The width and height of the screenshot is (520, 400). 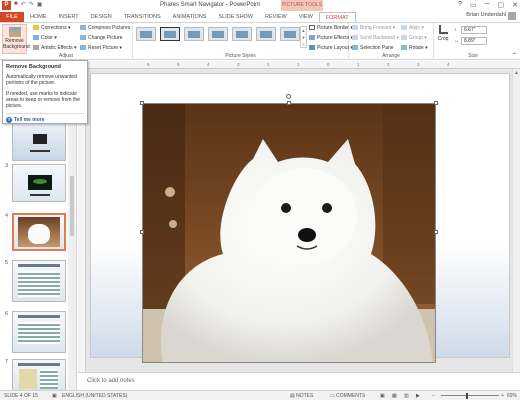 What do you see at coordinates (515, 5) in the screenshot?
I see `close-icon: ✕` at bounding box center [515, 5].